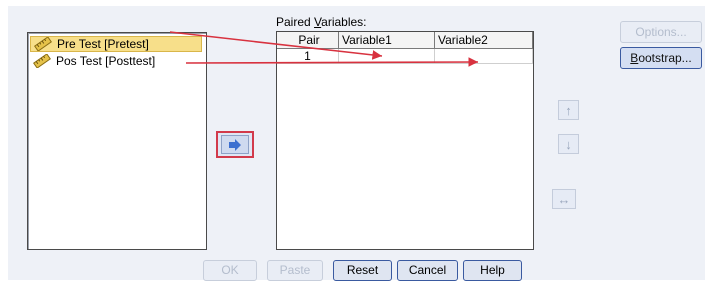 This screenshot has height=284, width=709. What do you see at coordinates (387, 40) in the screenshot?
I see `column-header-variable1: Variable1` at bounding box center [387, 40].